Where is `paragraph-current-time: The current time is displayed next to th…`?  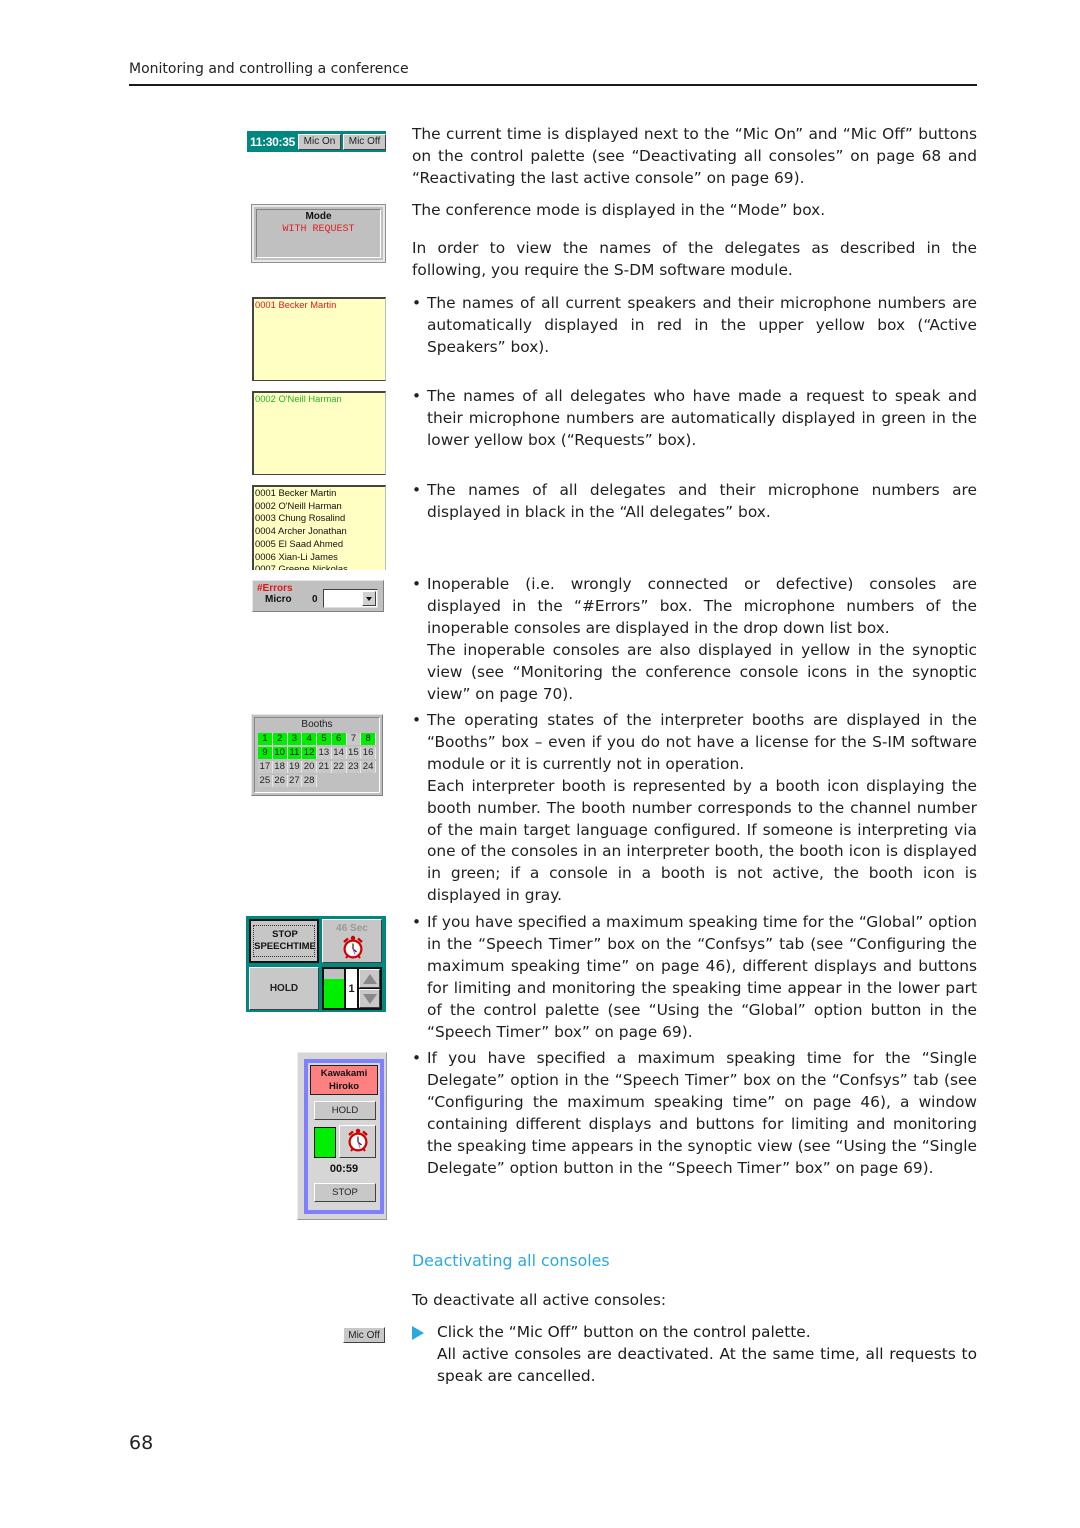
paragraph-current-time: The current time is displayed next to th… is located at coordinates (694, 156).